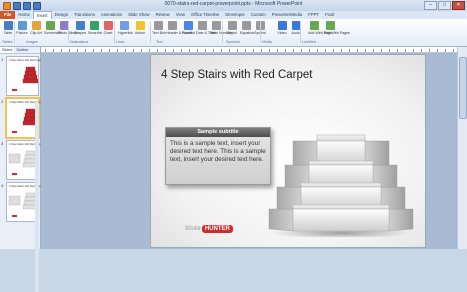  Describe the element at coordinates (22, 33) in the screenshot. I see `ribbon-button-label: Picture` at that location.